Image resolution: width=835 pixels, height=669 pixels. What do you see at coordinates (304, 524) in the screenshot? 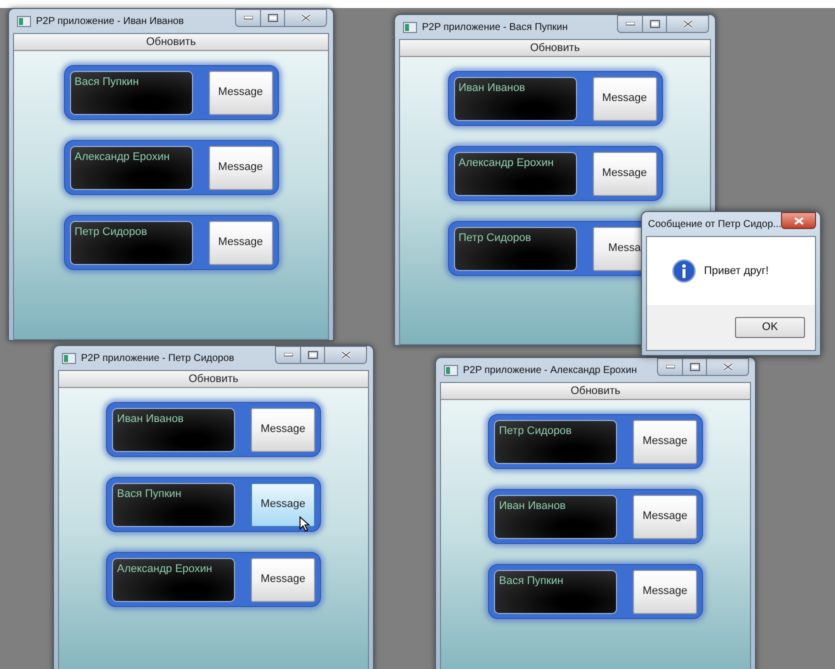
I see `mouse-cursor-icon` at bounding box center [304, 524].